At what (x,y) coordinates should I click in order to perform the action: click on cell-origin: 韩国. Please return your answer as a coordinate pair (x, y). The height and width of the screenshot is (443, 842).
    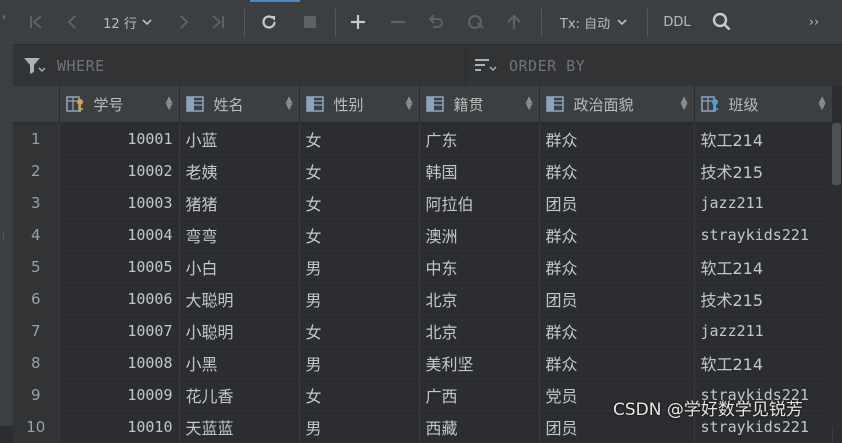
    Looking at the image, I should click on (479, 170).